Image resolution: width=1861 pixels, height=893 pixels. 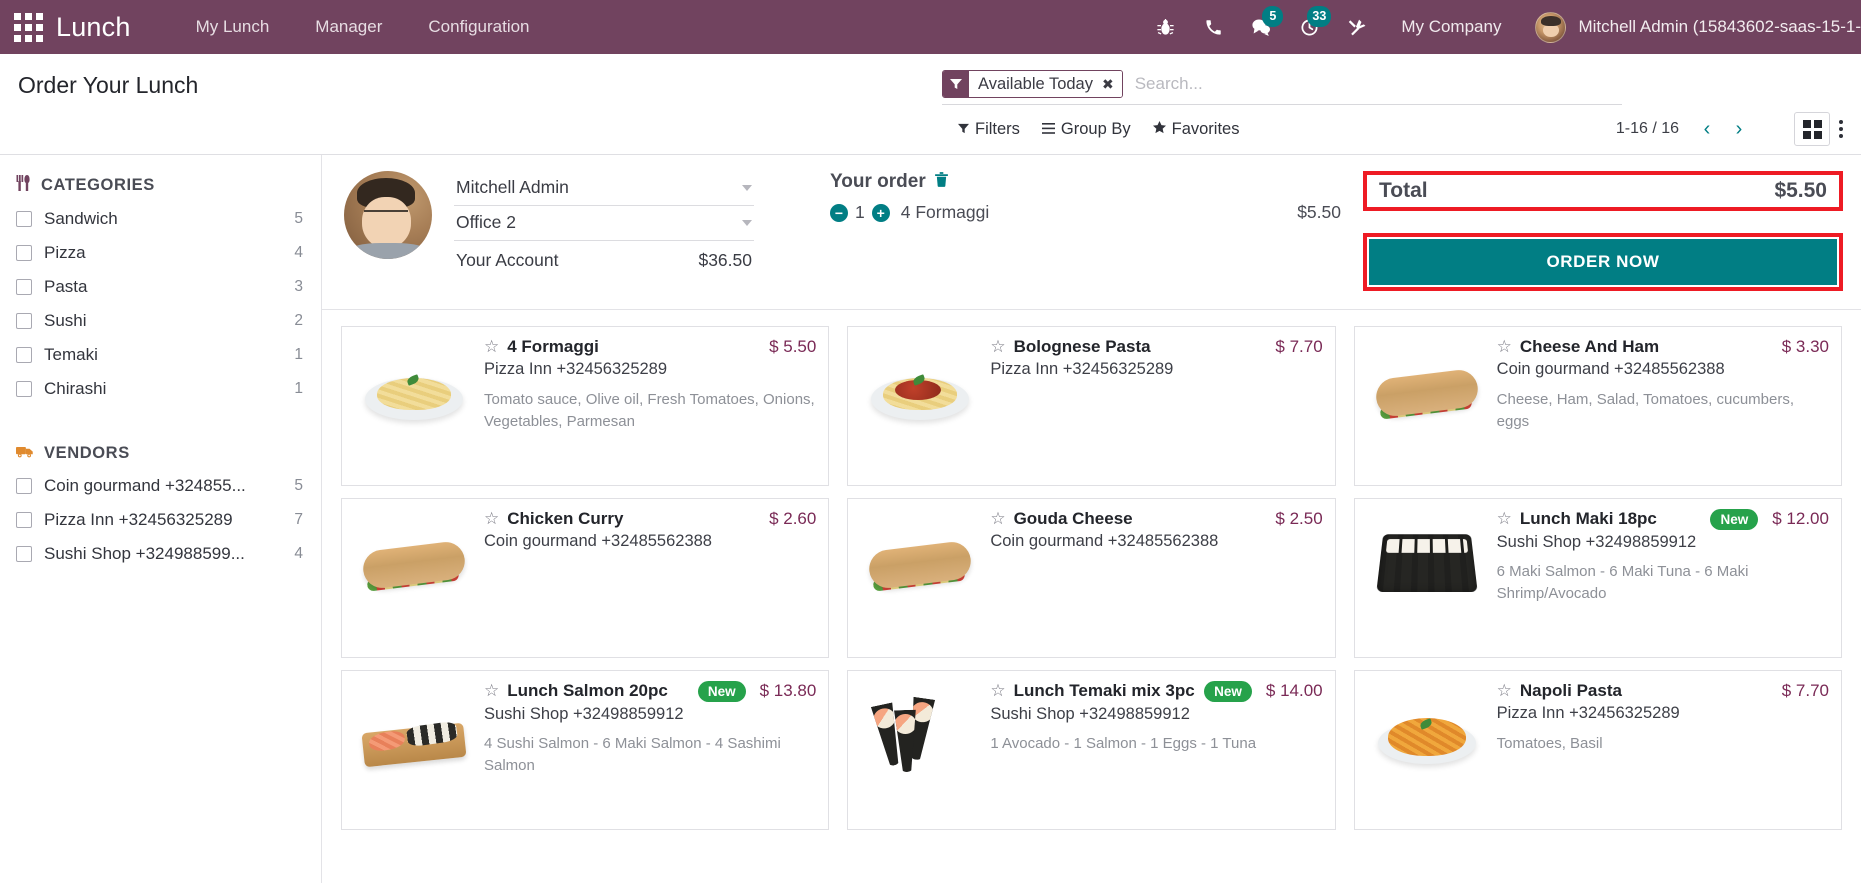 What do you see at coordinates (98, 185) in the screenshot?
I see `categories-title: CATEGORIES` at bounding box center [98, 185].